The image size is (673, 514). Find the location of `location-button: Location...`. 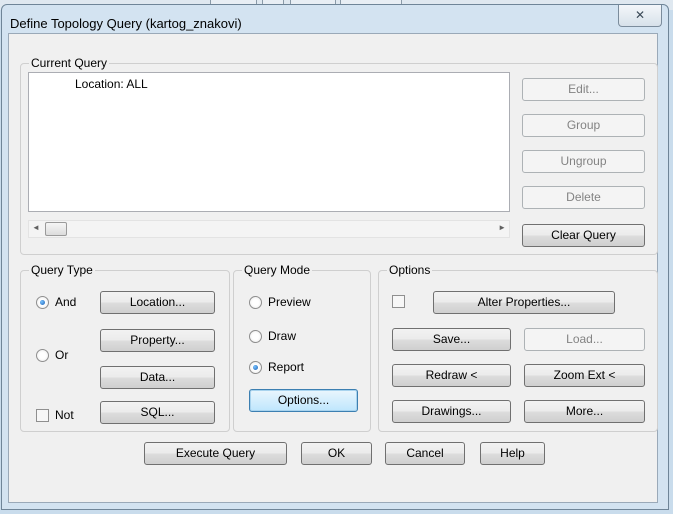

location-button: Location... is located at coordinates (157, 302).